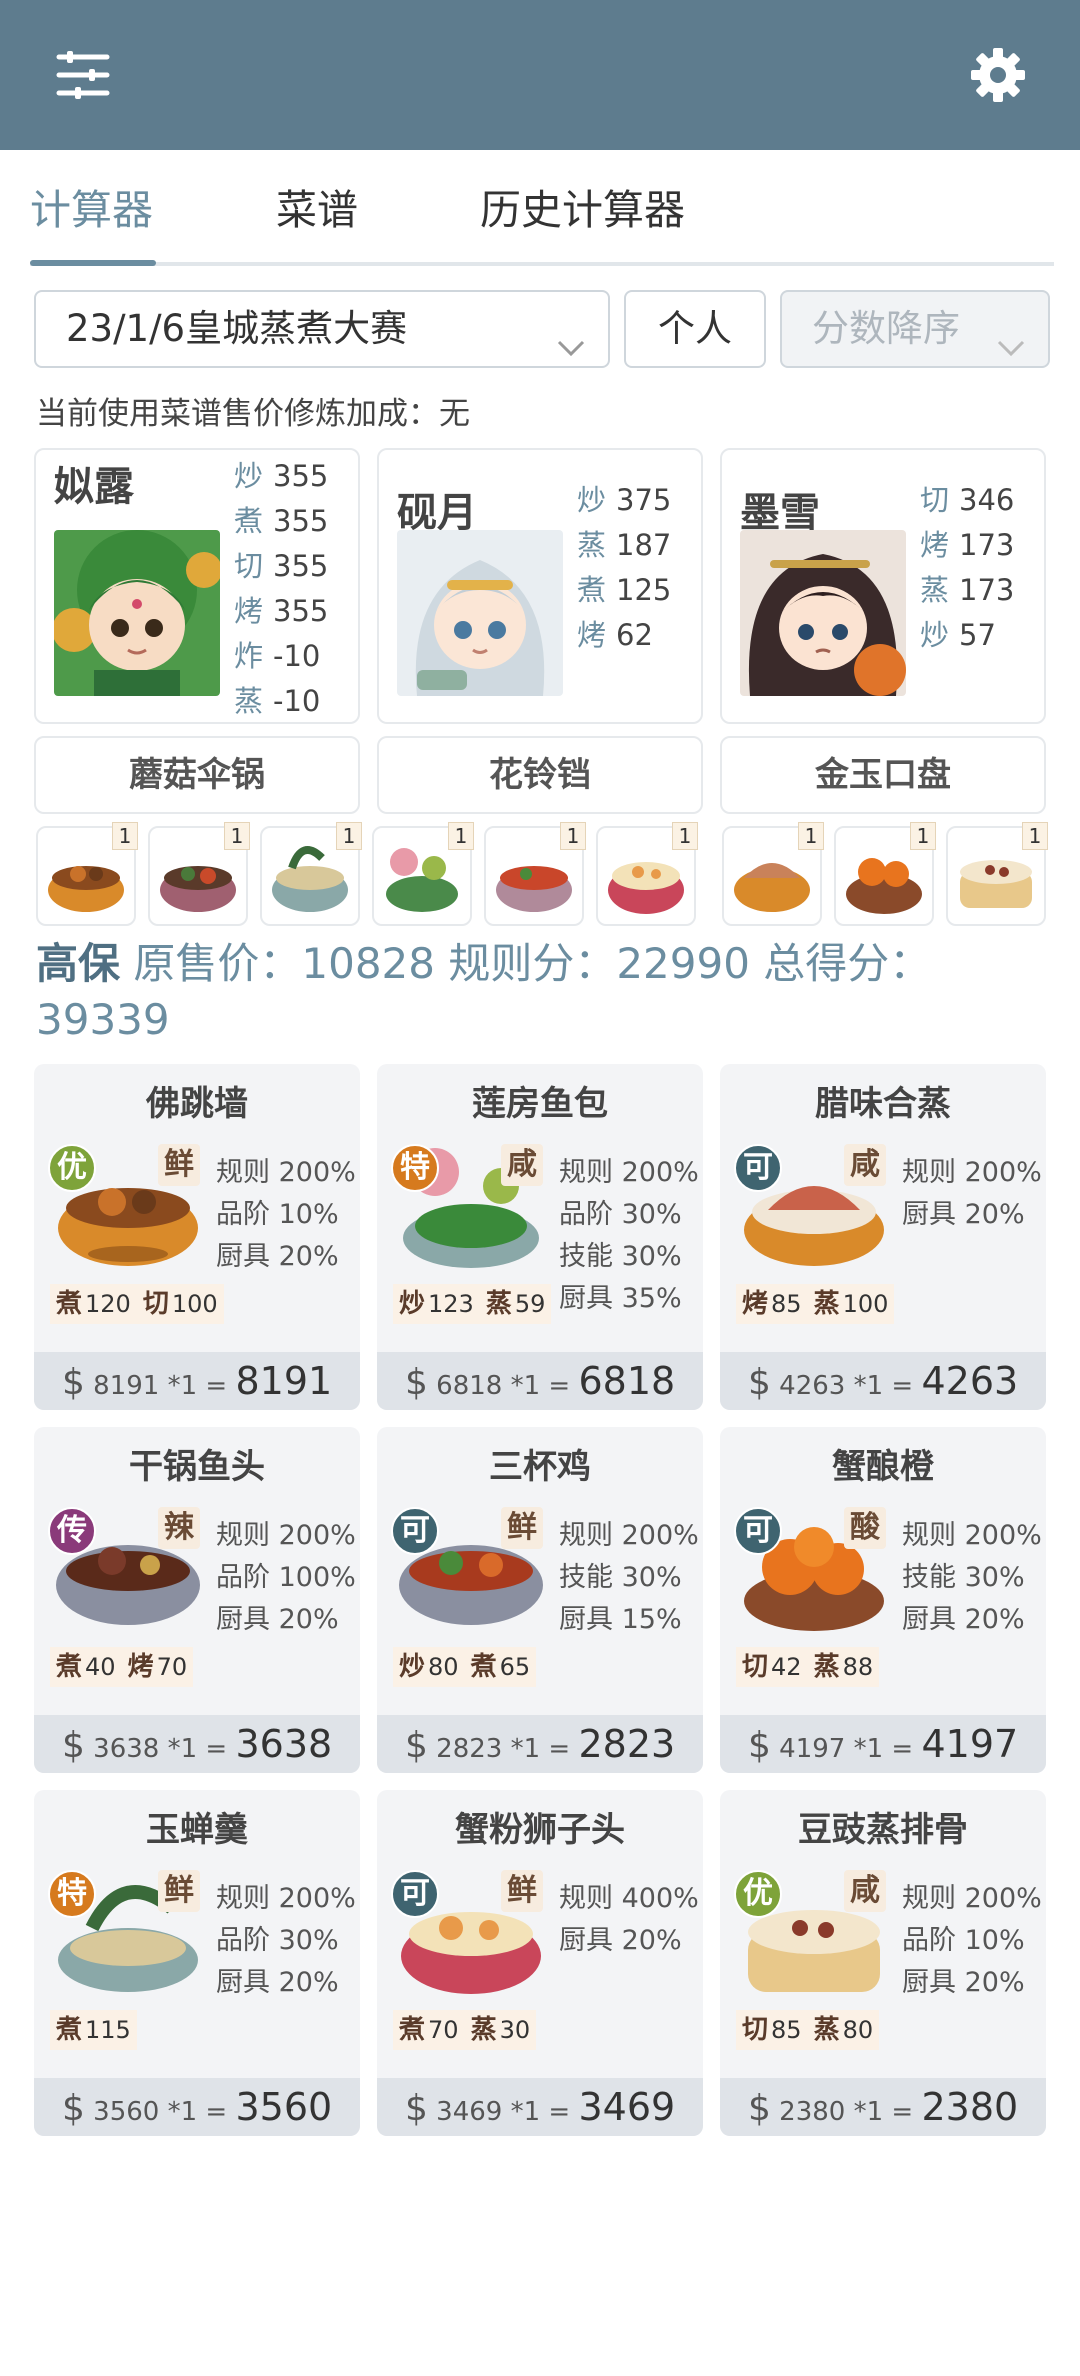  Describe the element at coordinates (883, 1830) in the screenshot. I see `recipe-name: 豆豉蒸排骨` at that location.